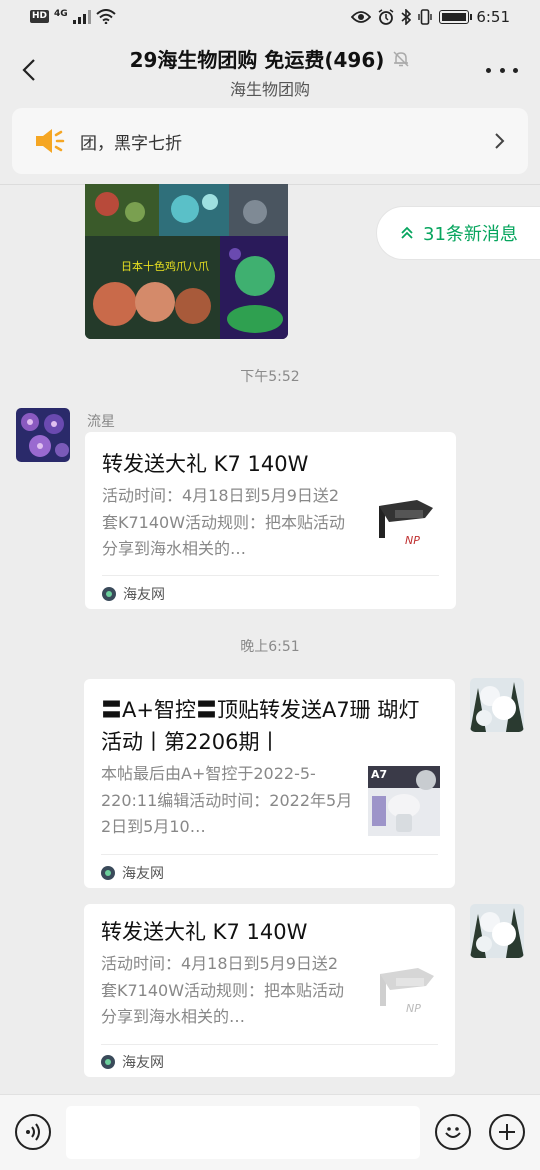 The height and width of the screenshot is (1170, 540). What do you see at coordinates (401, 58) in the screenshot?
I see `bell-muted-icon` at bounding box center [401, 58].